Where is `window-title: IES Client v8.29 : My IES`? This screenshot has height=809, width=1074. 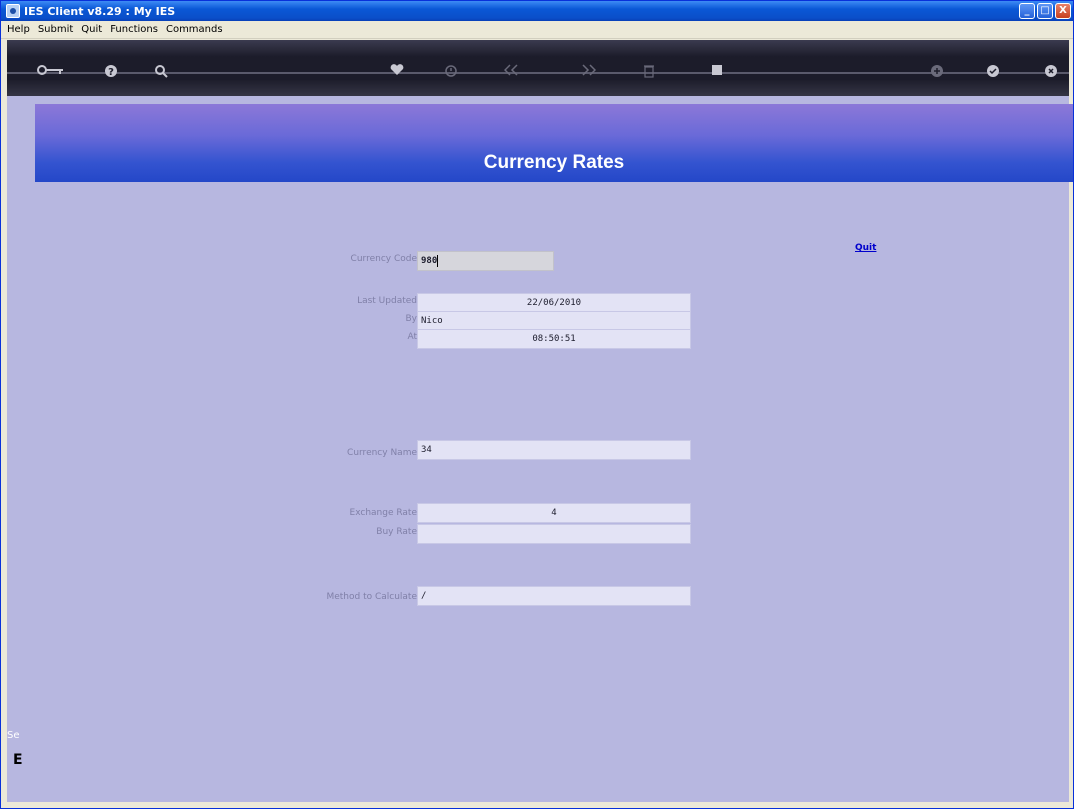 window-title: IES Client v8.29 : My IES is located at coordinates (100, 11).